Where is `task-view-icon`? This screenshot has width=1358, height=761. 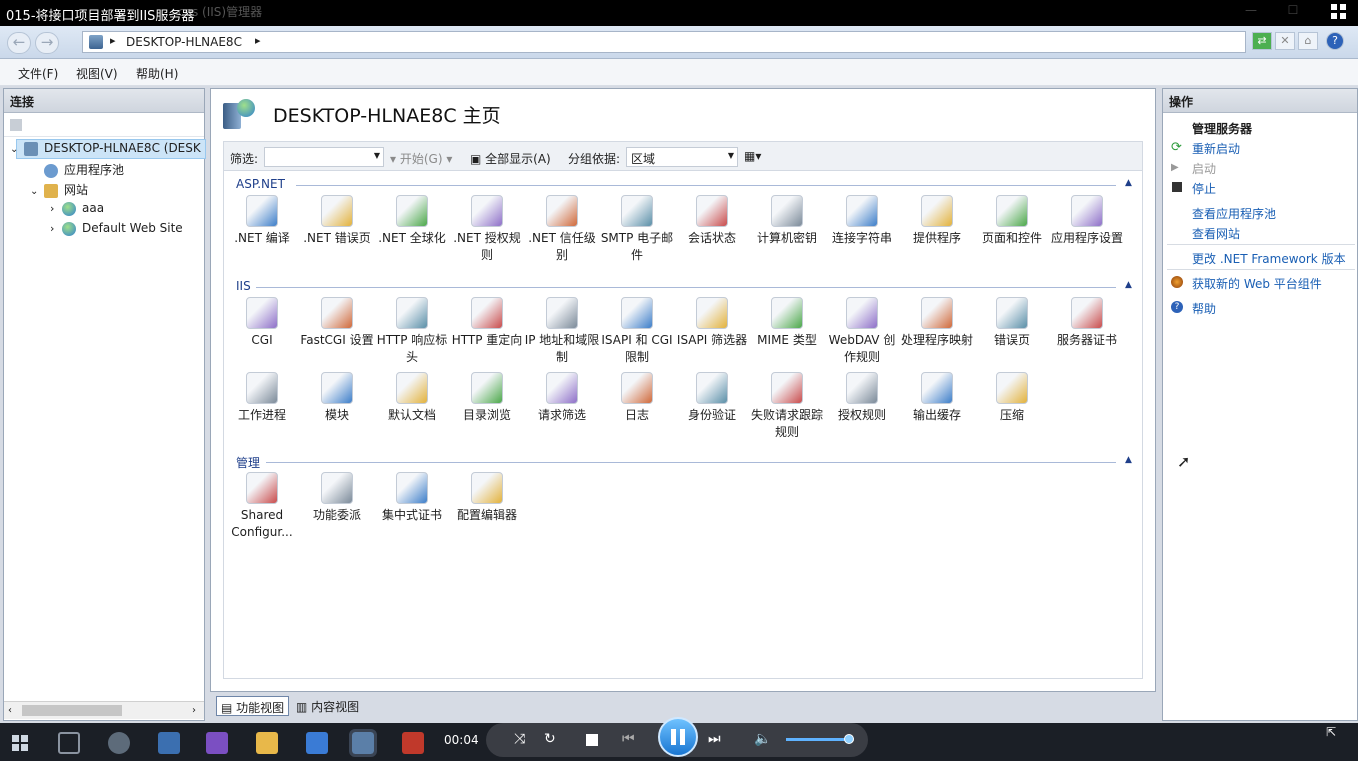 task-view-icon is located at coordinates (69, 743).